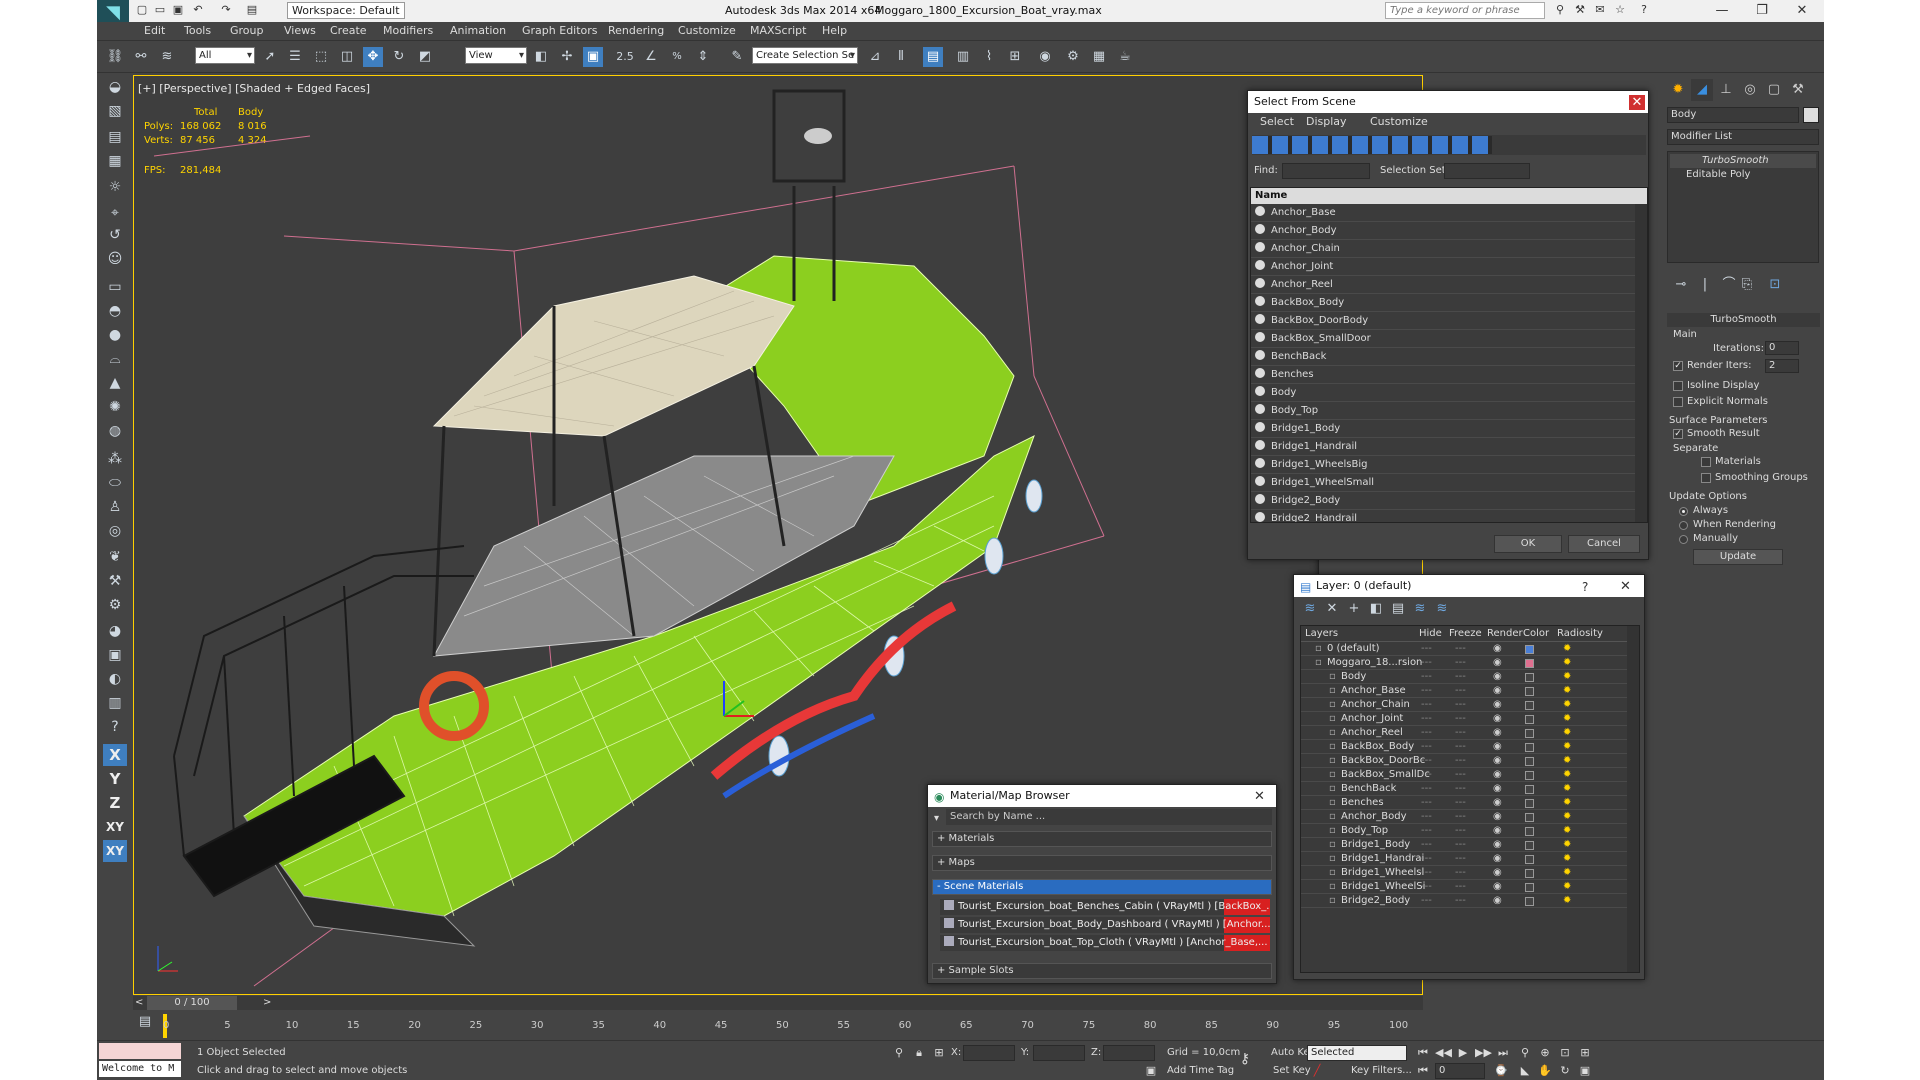 This screenshot has height=1080, width=1920. I want to click on add-time-tag-button: Add Time Tag, so click(1200, 1070).